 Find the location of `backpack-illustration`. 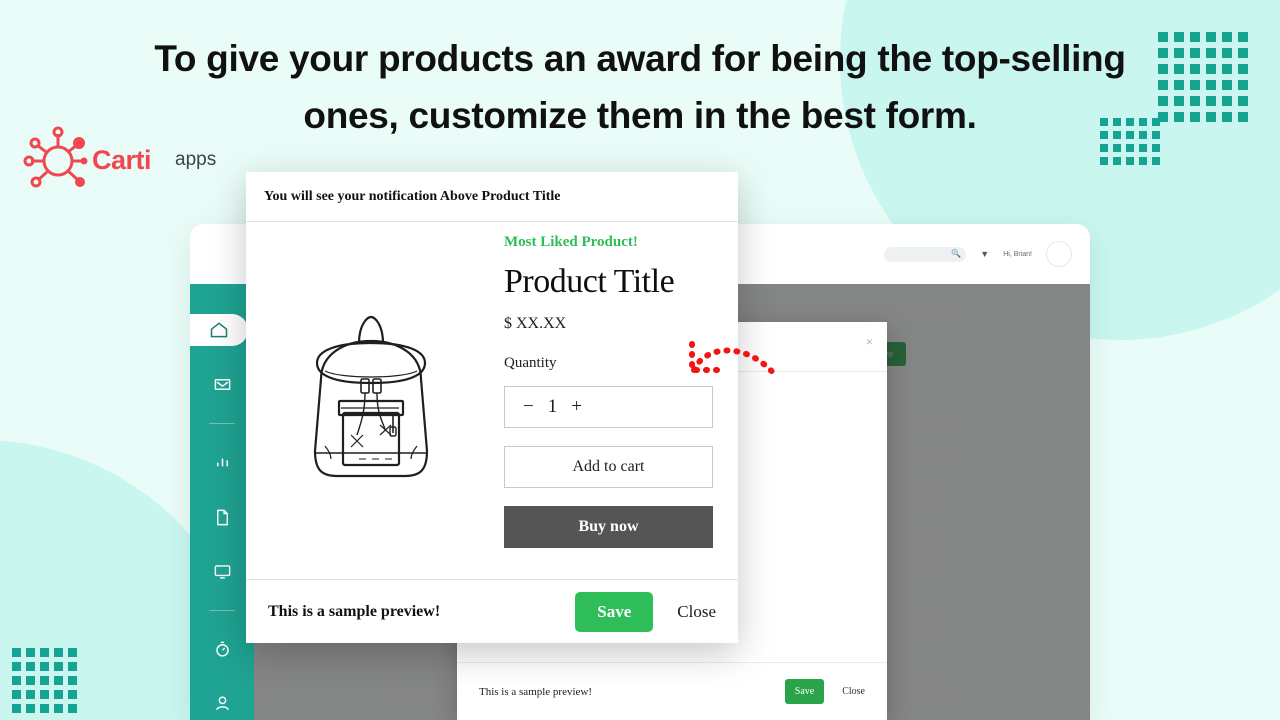

backpack-illustration is located at coordinates (371, 396).